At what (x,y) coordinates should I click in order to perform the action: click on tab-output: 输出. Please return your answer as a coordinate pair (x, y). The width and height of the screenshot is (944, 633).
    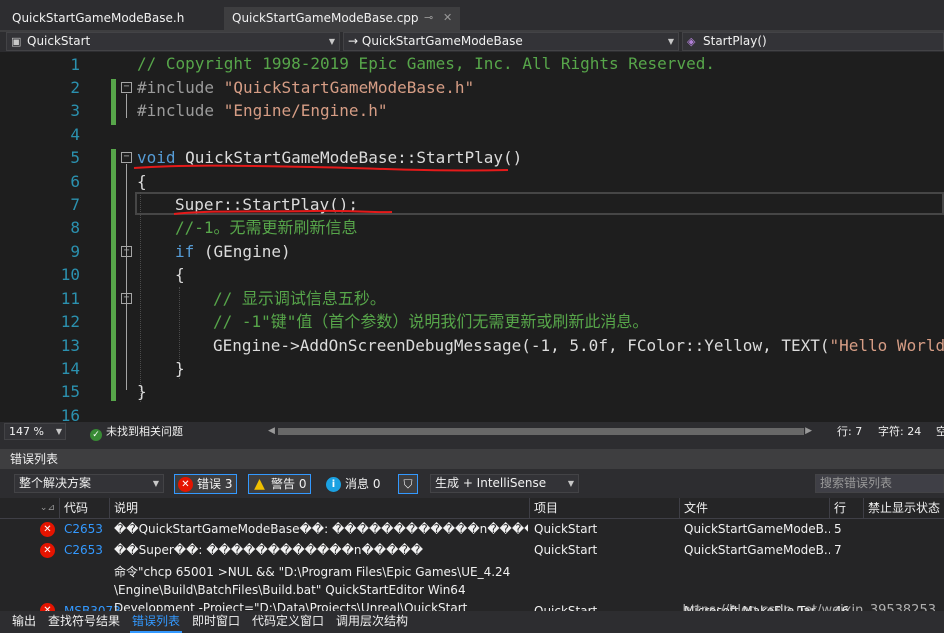
    Looking at the image, I should click on (24, 622).